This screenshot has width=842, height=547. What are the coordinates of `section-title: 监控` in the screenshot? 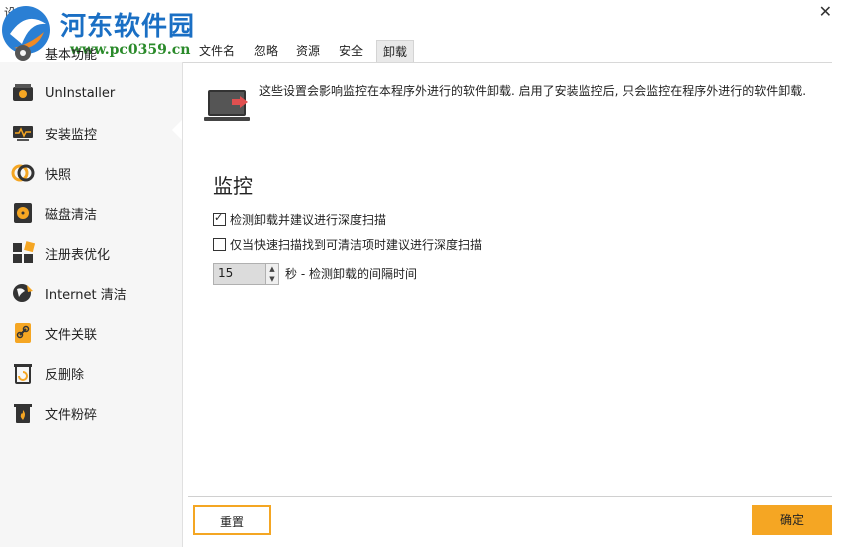 It's located at (233, 186).